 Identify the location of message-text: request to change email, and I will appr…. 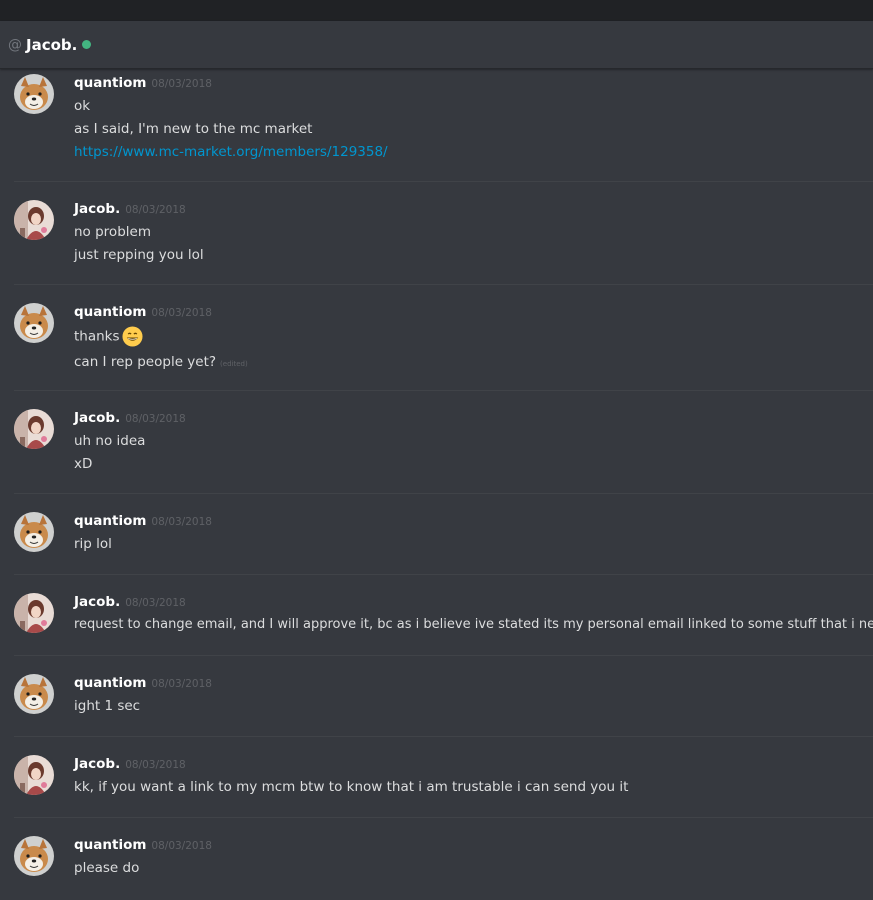
(473, 624).